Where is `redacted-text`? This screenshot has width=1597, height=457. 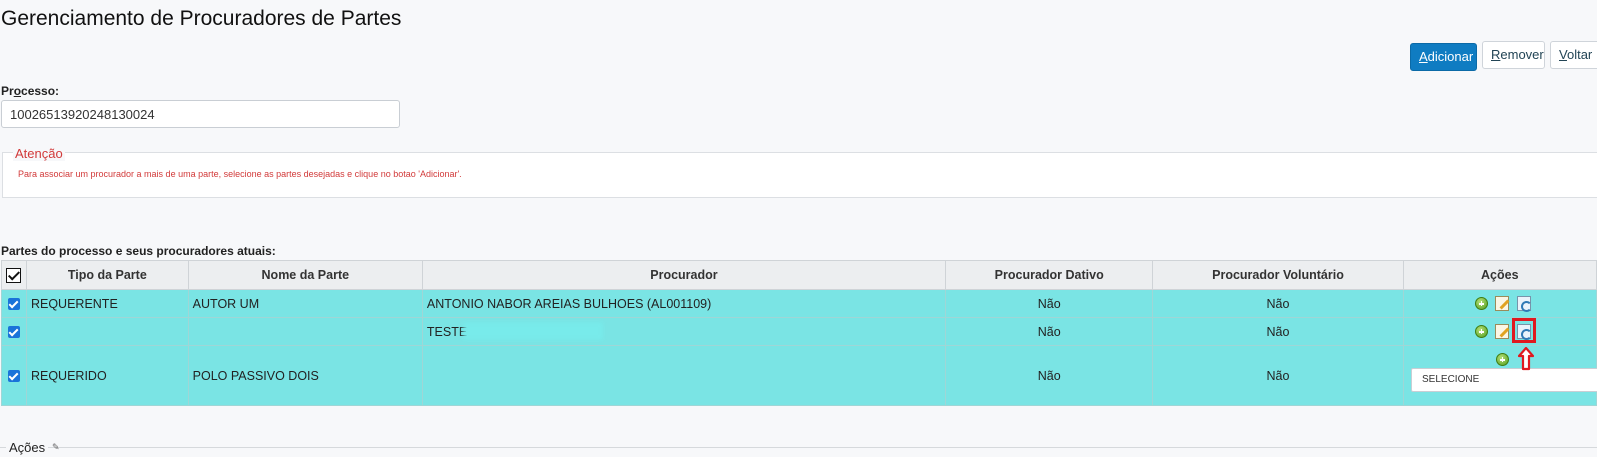 redacted-text is located at coordinates (533, 331).